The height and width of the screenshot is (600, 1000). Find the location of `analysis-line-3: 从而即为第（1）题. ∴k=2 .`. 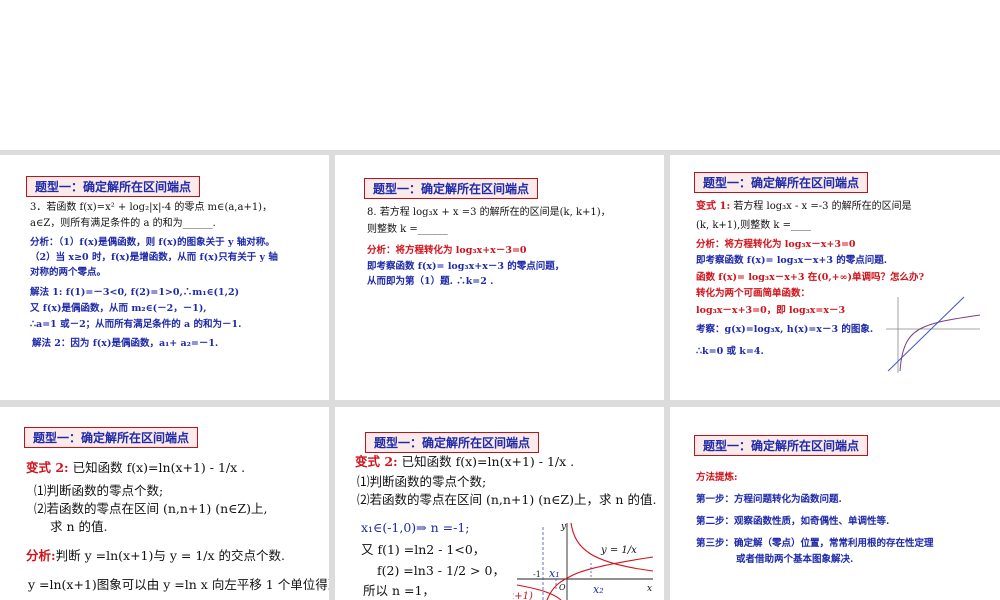

analysis-line-3: 从而即为第（1）题. ∴k=2 . is located at coordinates (430, 281).